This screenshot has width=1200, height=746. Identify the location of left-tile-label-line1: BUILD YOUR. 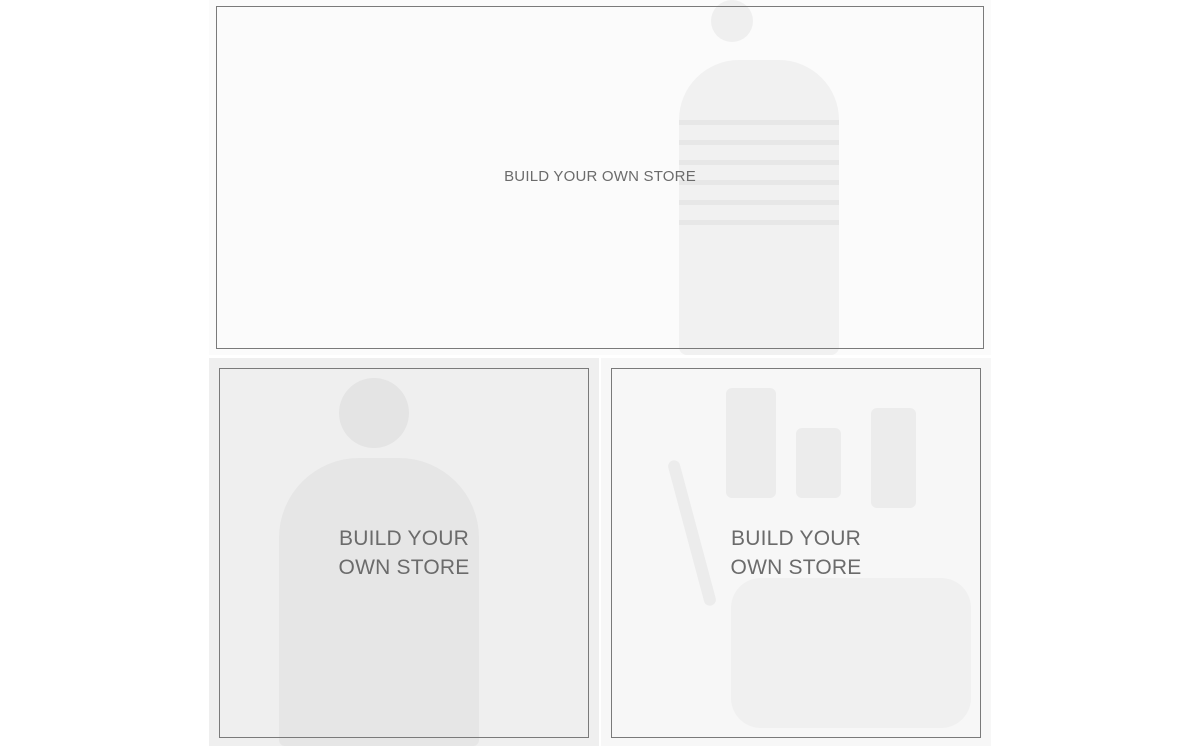
(404, 538).